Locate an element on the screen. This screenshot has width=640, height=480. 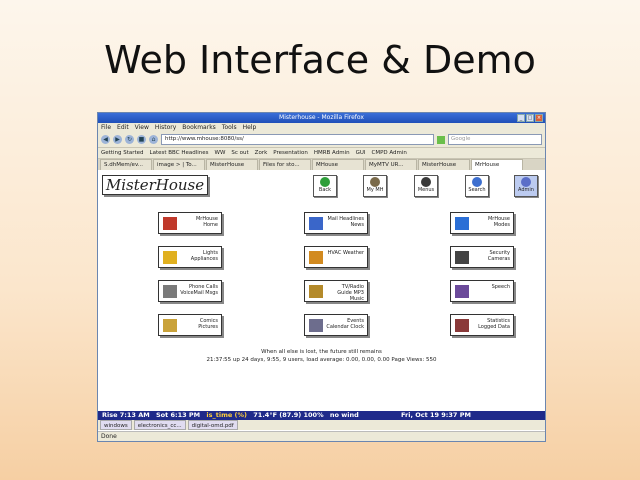
url-input: http://www.mhouse:8080/ss/ is located at coordinates (297, 139).